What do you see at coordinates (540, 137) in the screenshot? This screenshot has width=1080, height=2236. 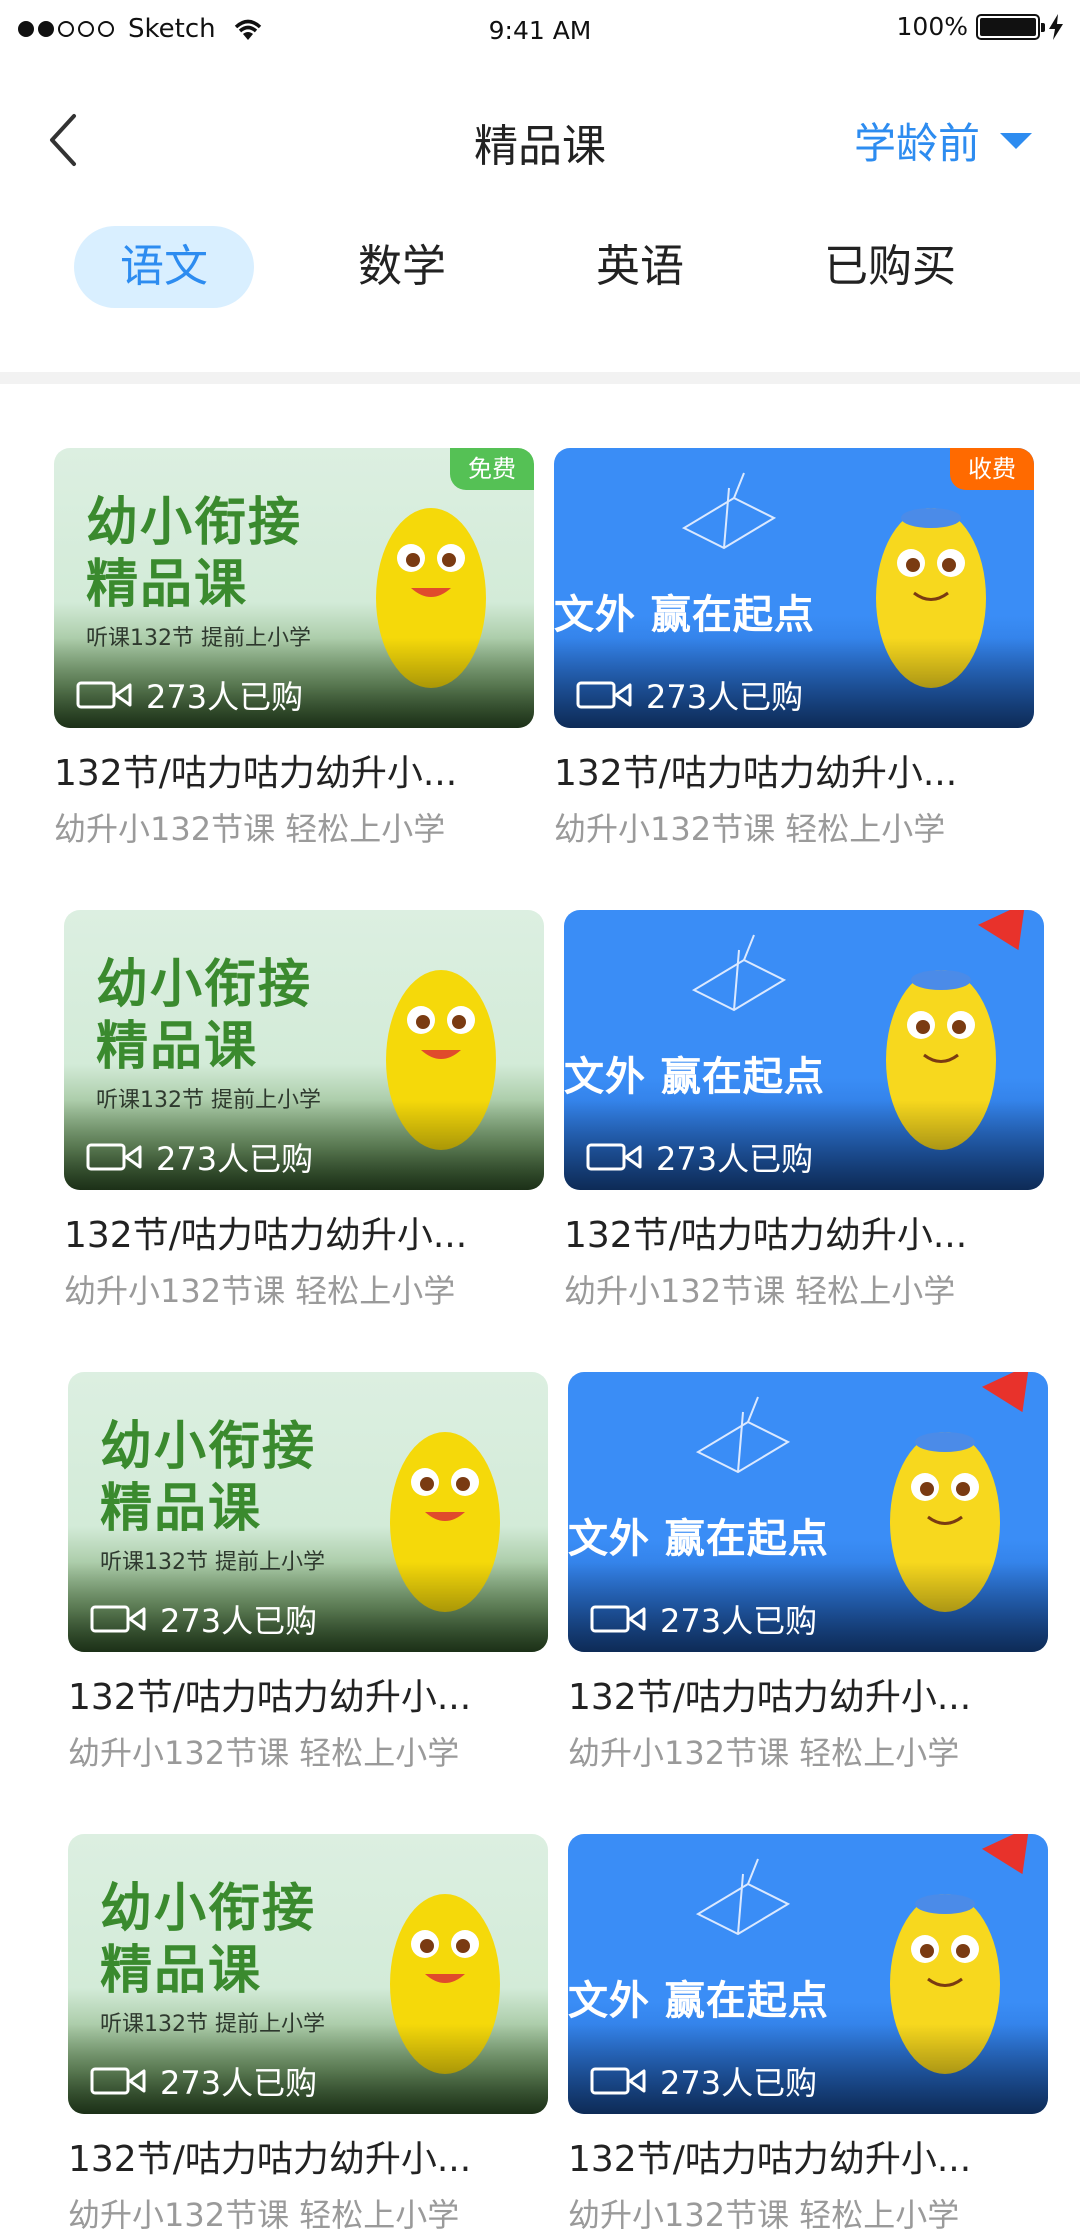 I see `nav-header: 精品课 学龄前` at bounding box center [540, 137].